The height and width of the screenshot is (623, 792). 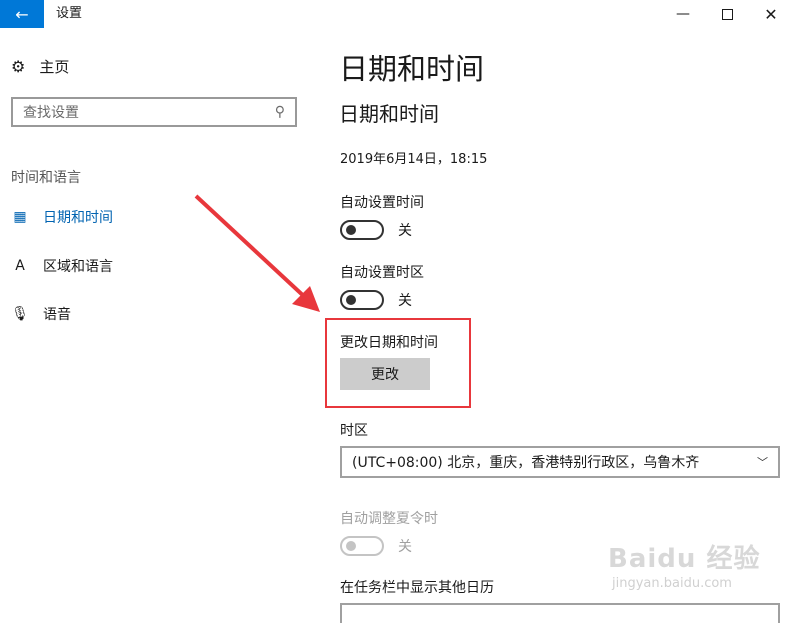 What do you see at coordinates (672, 583) in the screenshot?
I see `watermark-url: jingyan.baidu.com` at bounding box center [672, 583].